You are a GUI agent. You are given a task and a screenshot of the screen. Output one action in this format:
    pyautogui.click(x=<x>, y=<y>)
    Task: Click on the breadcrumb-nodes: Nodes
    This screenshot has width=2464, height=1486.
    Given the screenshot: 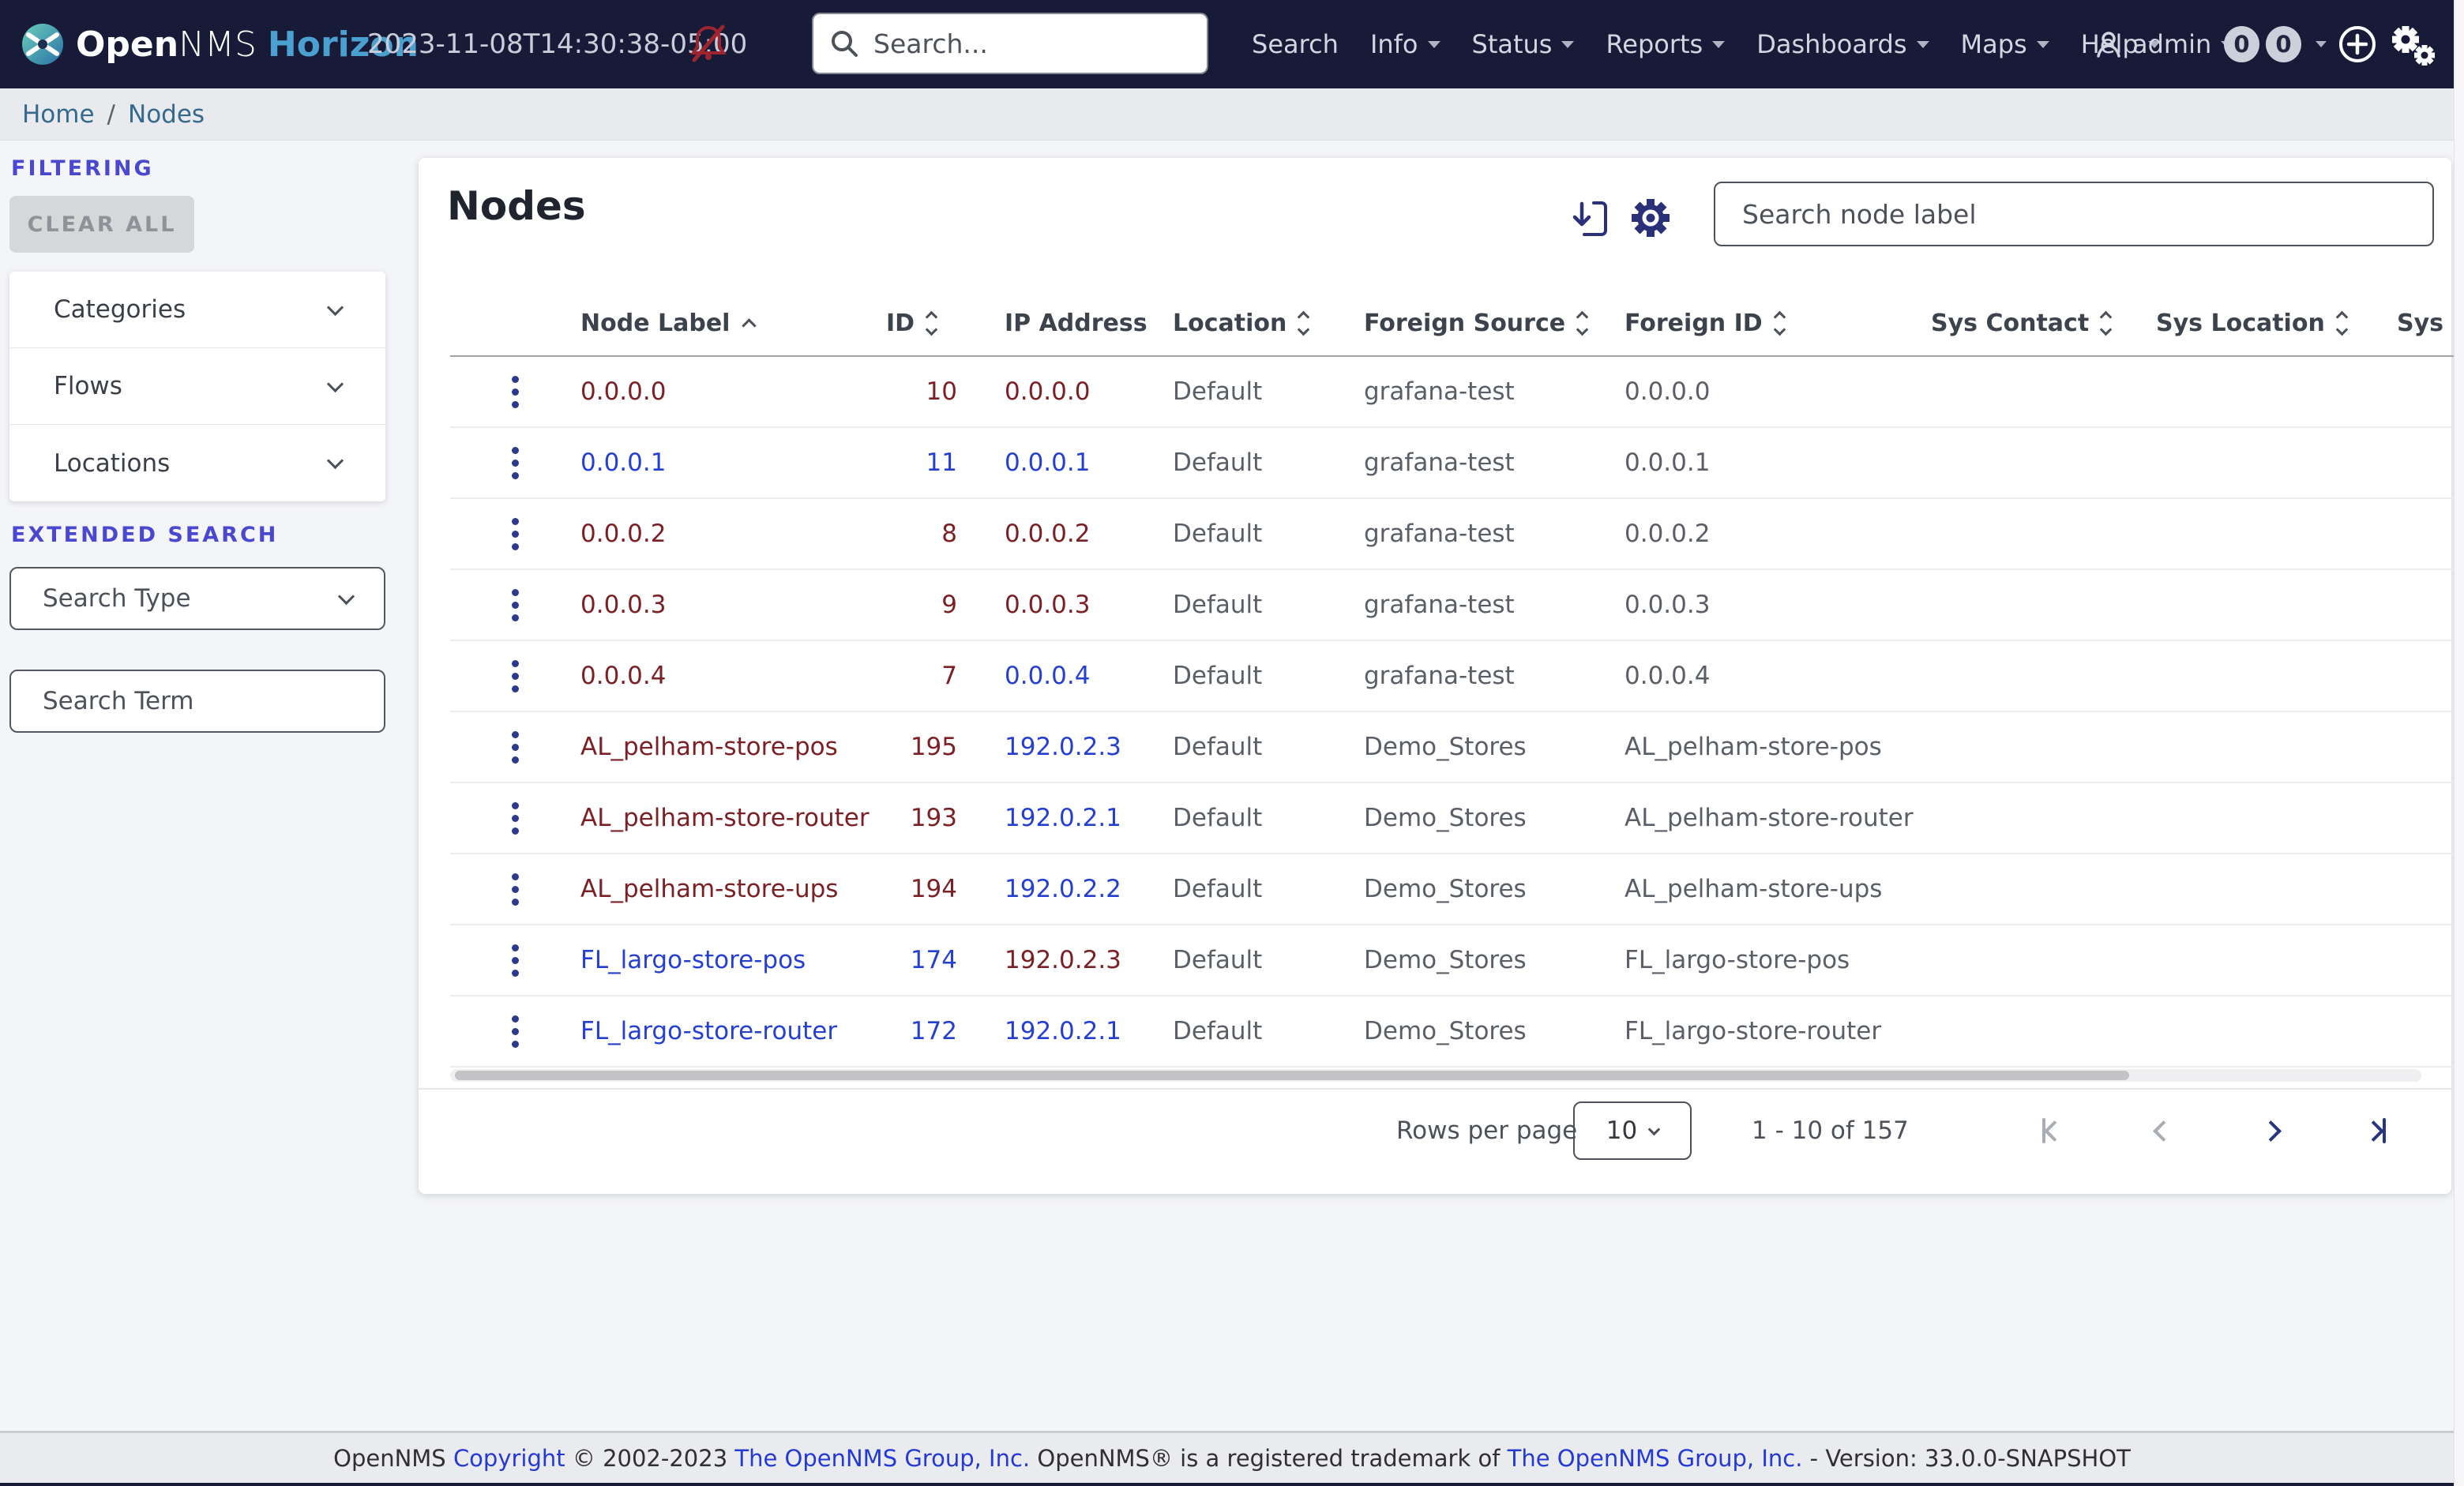 What is the action you would take?
    pyautogui.click(x=166, y=114)
    